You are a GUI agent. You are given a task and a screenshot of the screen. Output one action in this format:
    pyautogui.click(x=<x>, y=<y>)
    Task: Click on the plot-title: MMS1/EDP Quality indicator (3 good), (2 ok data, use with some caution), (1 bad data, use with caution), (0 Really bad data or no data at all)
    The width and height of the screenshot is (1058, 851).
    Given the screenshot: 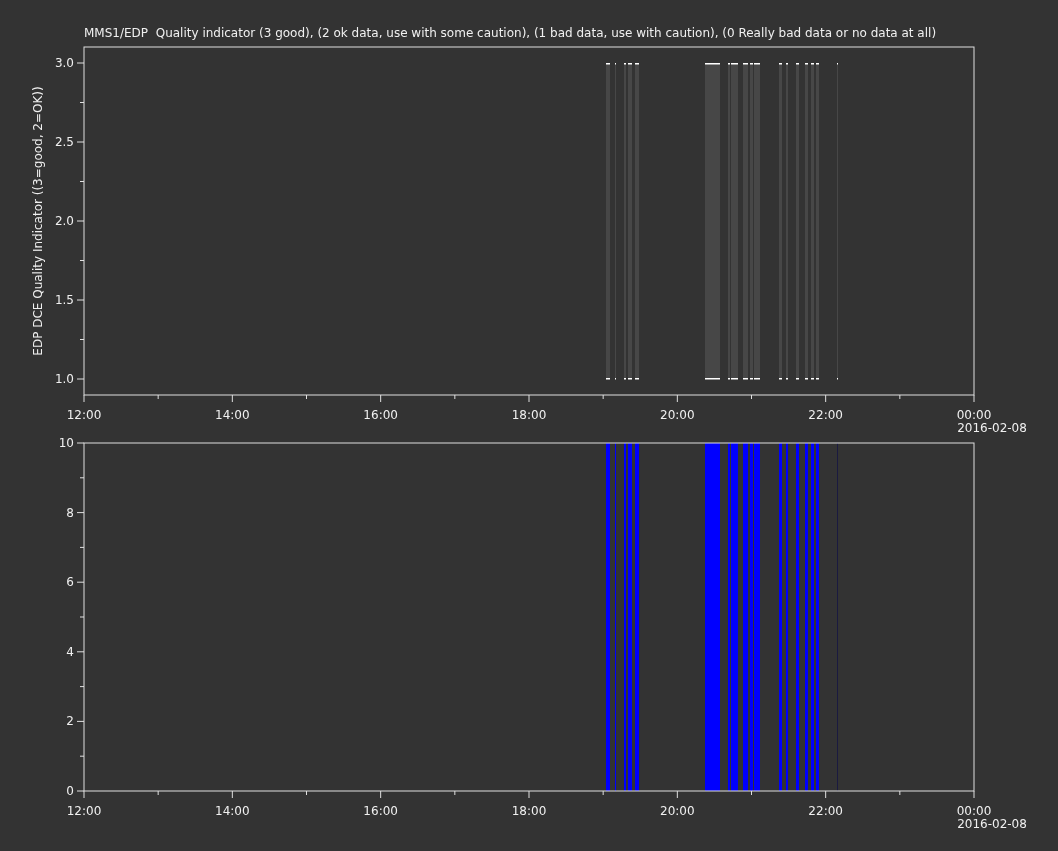 What is the action you would take?
    pyautogui.click(x=510, y=32)
    